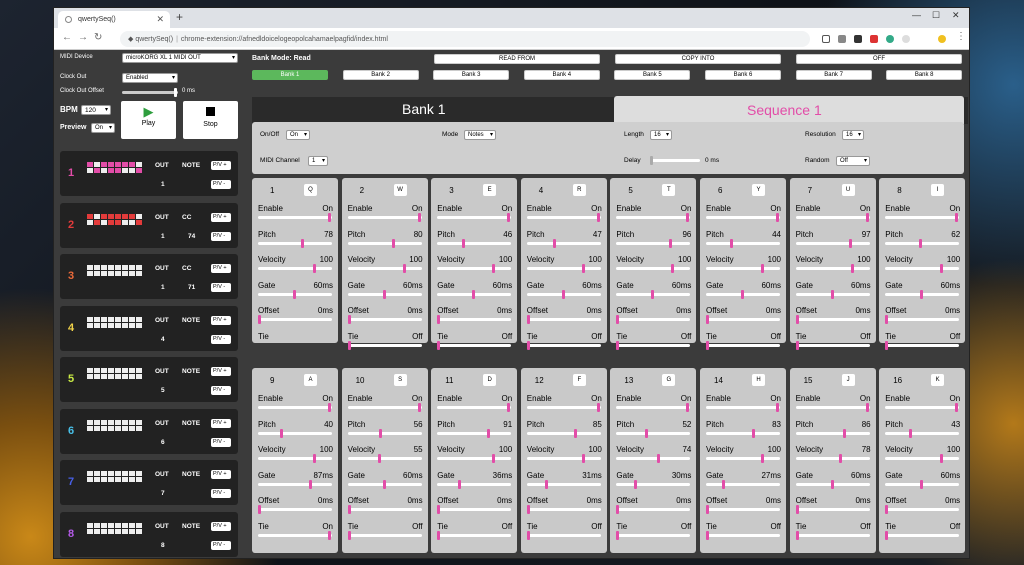  I want to click on back-icon: ←, so click(67, 37).